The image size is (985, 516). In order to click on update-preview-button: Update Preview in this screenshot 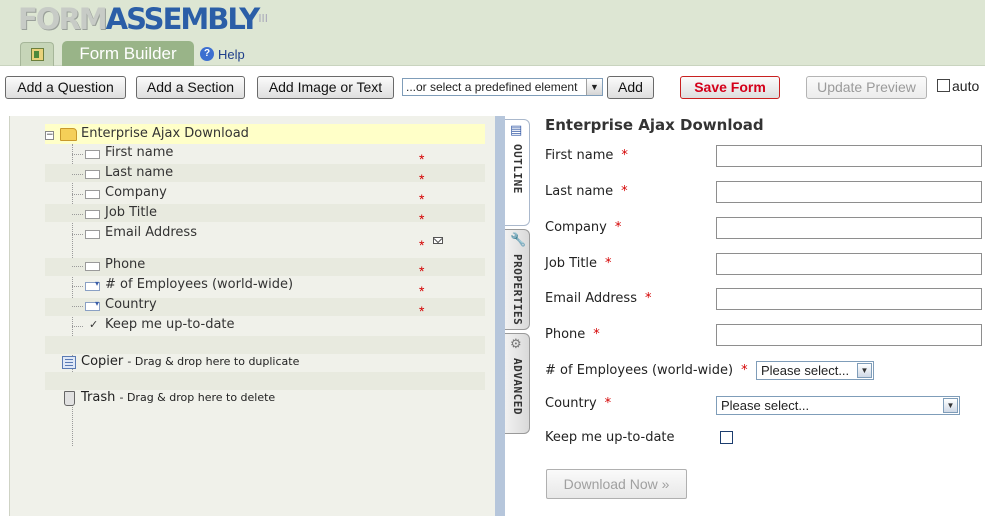, I will do `click(866, 87)`.